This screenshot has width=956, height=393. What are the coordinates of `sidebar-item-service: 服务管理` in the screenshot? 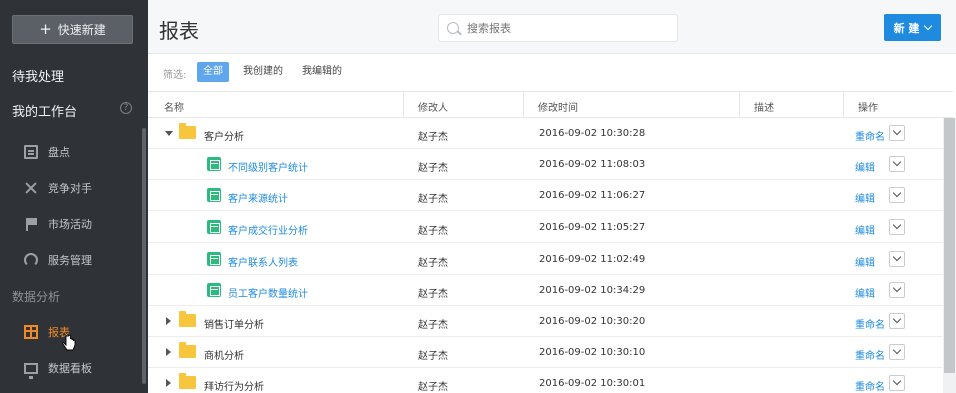 It's located at (70, 260).